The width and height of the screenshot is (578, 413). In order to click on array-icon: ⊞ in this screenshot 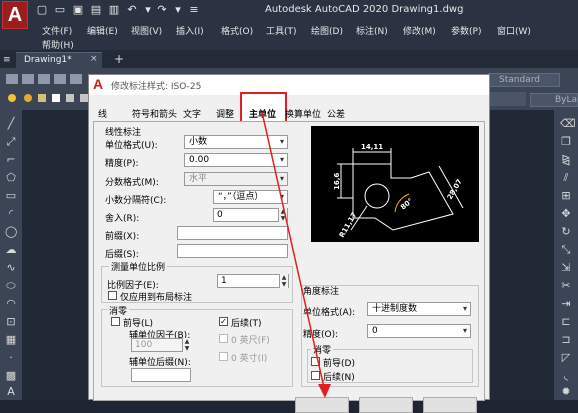, I will do `click(566, 196)`.